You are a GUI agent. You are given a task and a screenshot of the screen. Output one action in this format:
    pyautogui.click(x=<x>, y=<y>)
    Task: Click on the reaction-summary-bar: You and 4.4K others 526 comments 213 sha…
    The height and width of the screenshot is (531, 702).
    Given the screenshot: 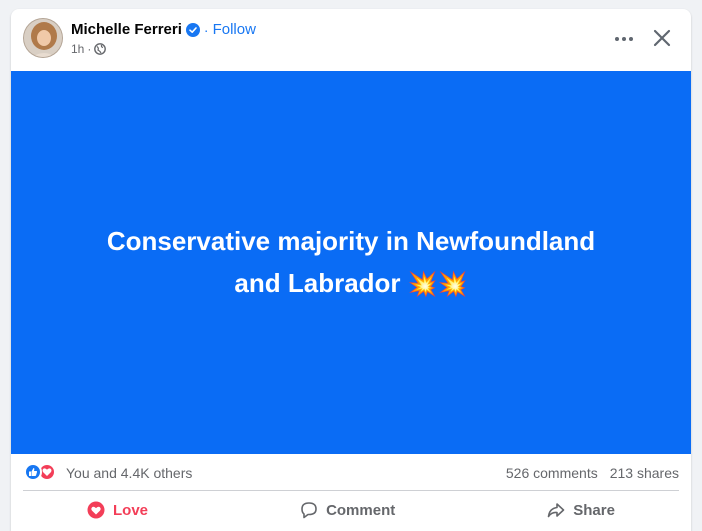 What is the action you would take?
    pyautogui.click(x=351, y=472)
    